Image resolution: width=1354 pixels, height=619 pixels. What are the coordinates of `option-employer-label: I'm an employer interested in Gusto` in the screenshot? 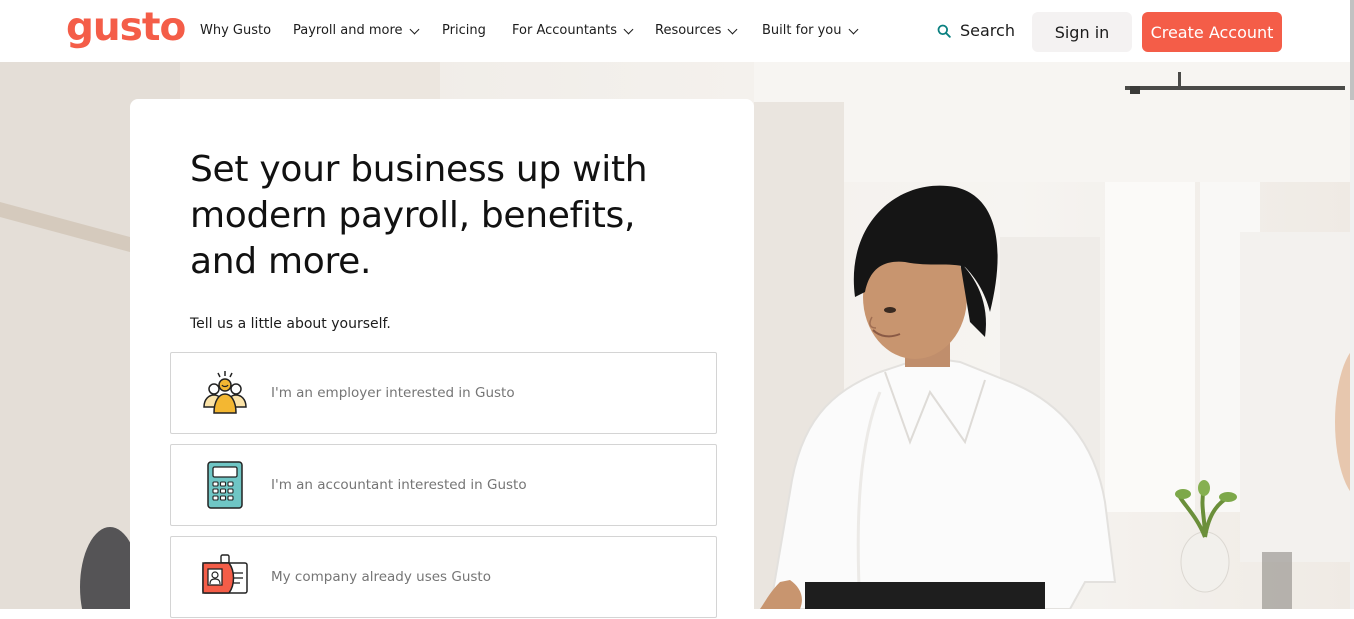 It's located at (393, 393).